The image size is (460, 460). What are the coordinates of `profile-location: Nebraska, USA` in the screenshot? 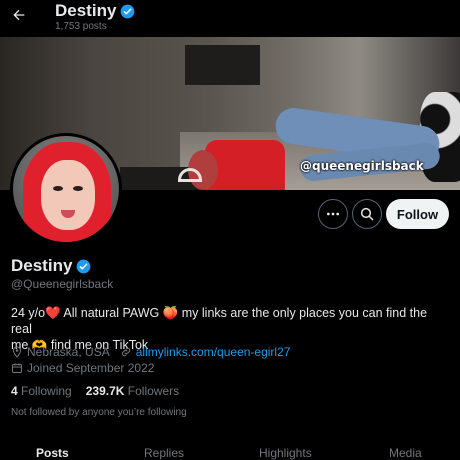 It's located at (68, 352).